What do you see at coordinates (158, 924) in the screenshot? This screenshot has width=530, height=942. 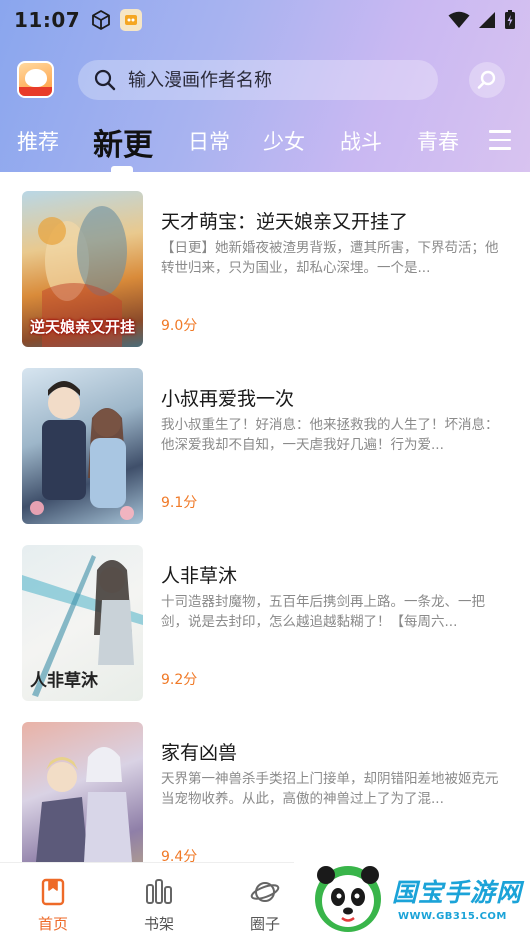 I see `nav-label: 书架` at bounding box center [158, 924].